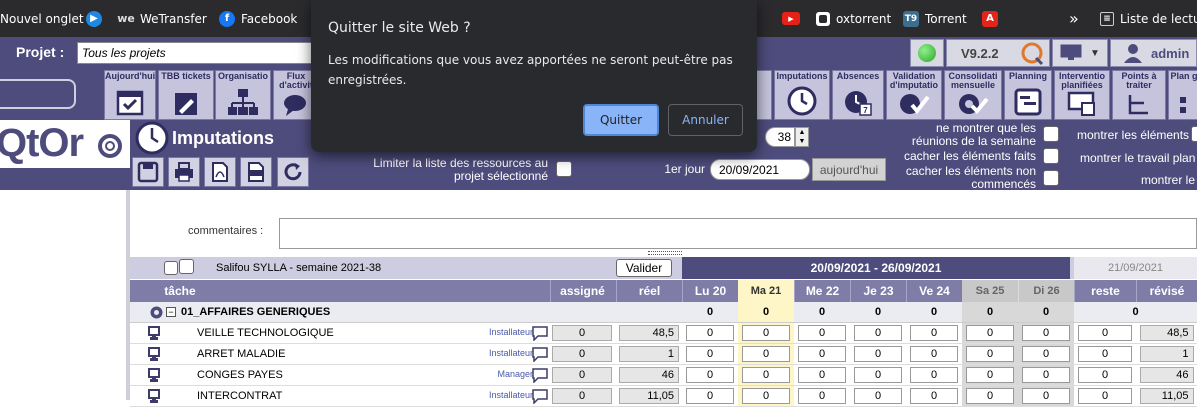 The width and height of the screenshot is (1197, 407). What do you see at coordinates (914, 95) in the screenshot?
I see `module-validation: Validation d'imputatio` at bounding box center [914, 95].